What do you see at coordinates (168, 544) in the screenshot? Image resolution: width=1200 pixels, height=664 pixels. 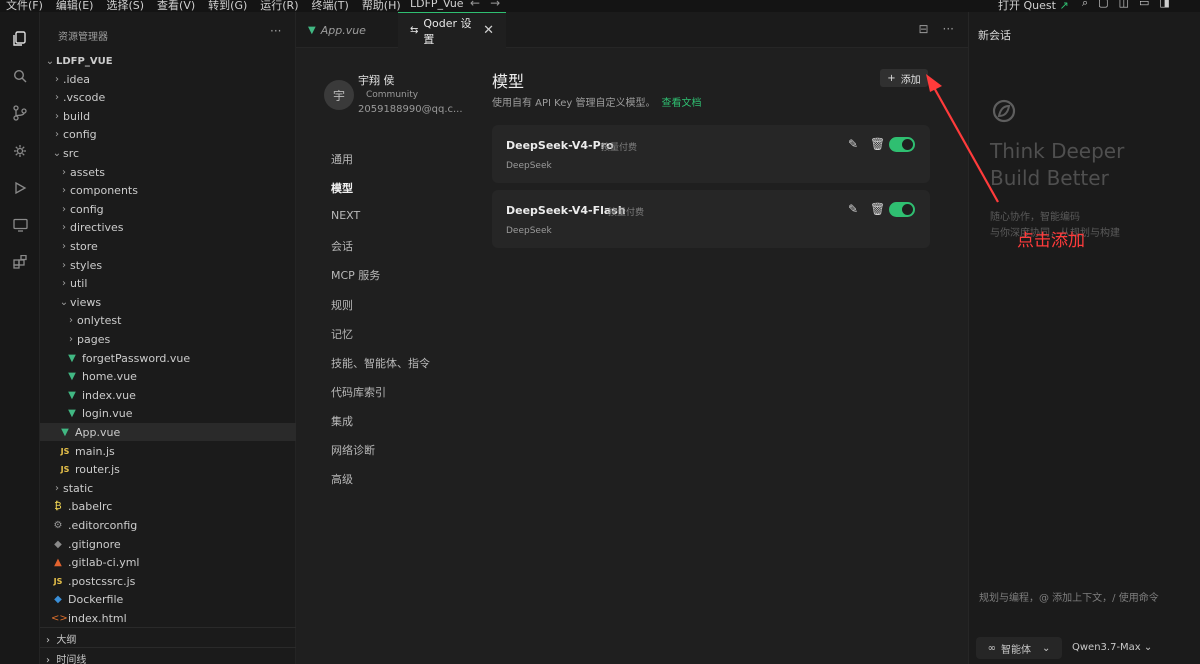 I see `tree-file: ◆ .gitignore` at bounding box center [168, 544].